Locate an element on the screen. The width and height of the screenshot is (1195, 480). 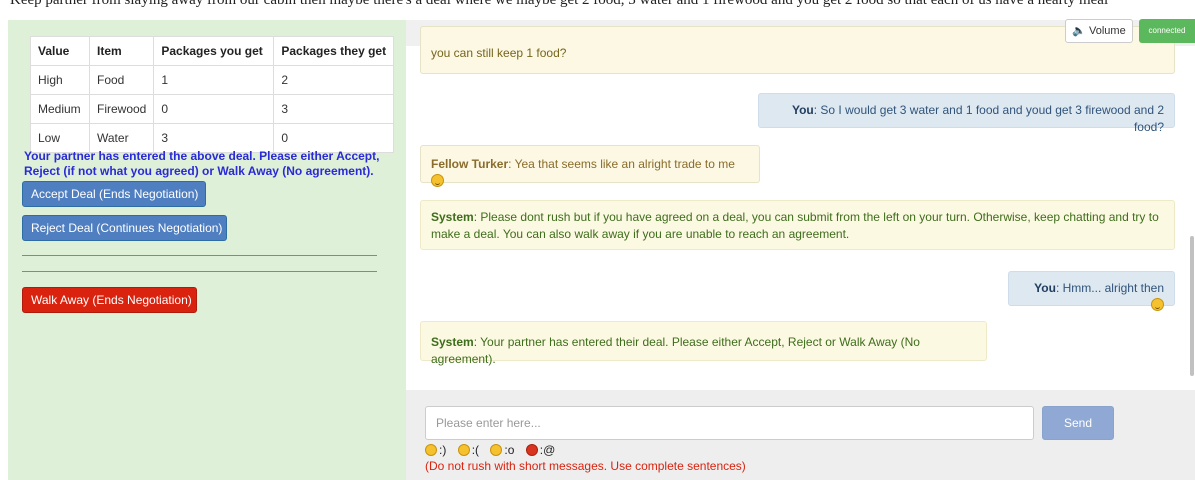
table-cell: 0 is located at coordinates (214, 109).